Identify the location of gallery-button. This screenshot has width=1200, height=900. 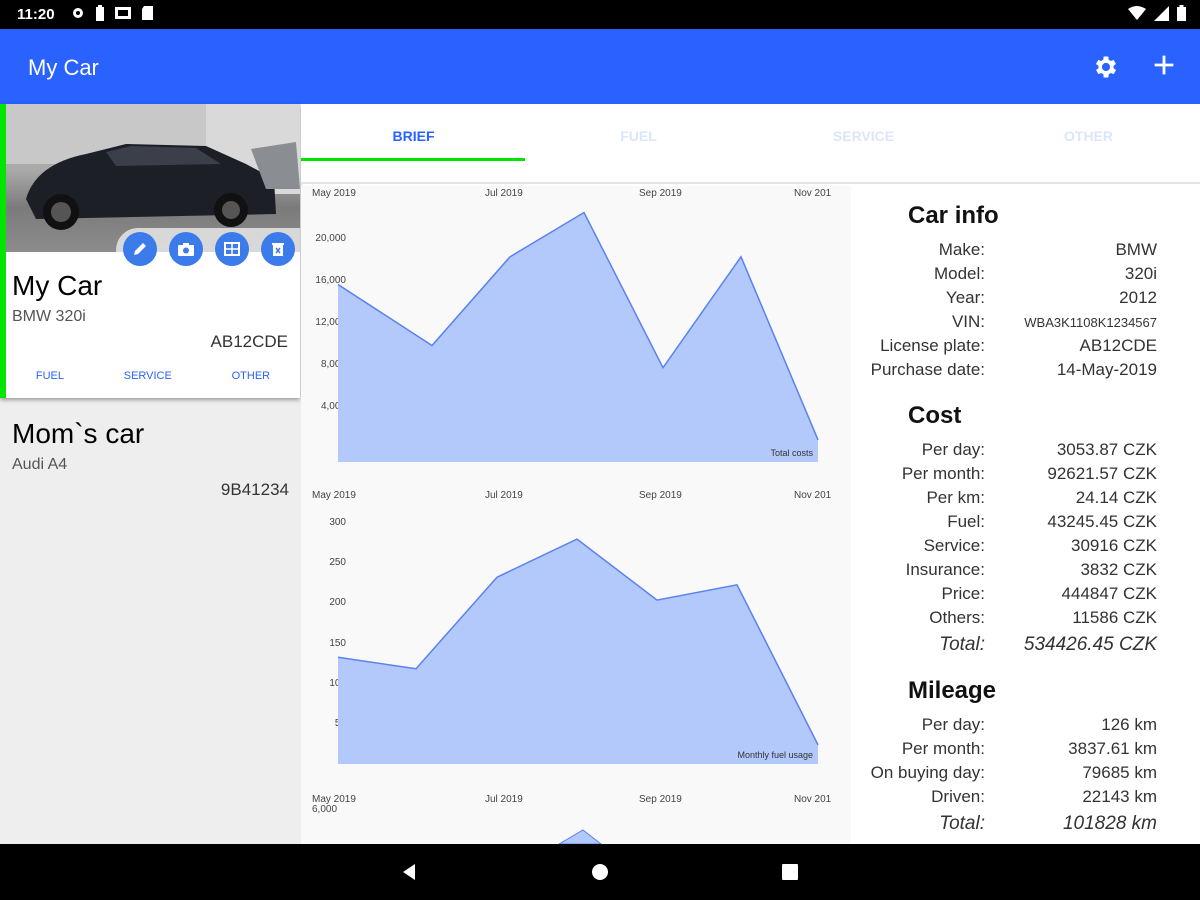
(232, 249).